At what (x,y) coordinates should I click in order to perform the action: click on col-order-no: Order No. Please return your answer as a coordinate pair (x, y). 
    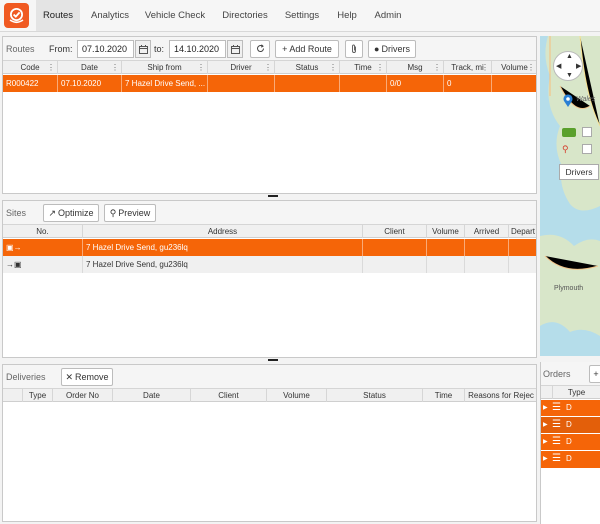
    Looking at the image, I should click on (83, 395).